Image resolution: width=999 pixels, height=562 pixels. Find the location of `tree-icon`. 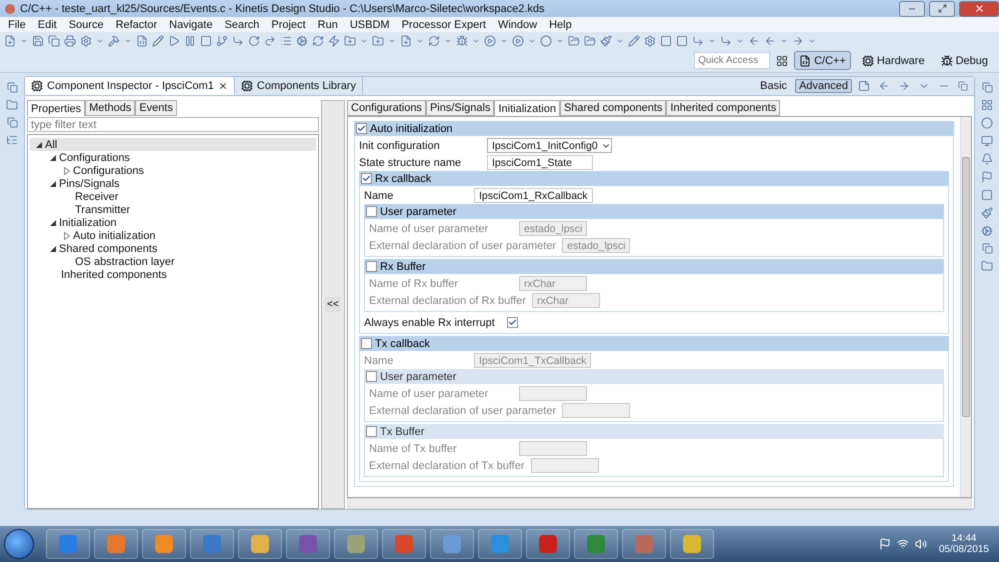

tree-icon is located at coordinates (12, 140).